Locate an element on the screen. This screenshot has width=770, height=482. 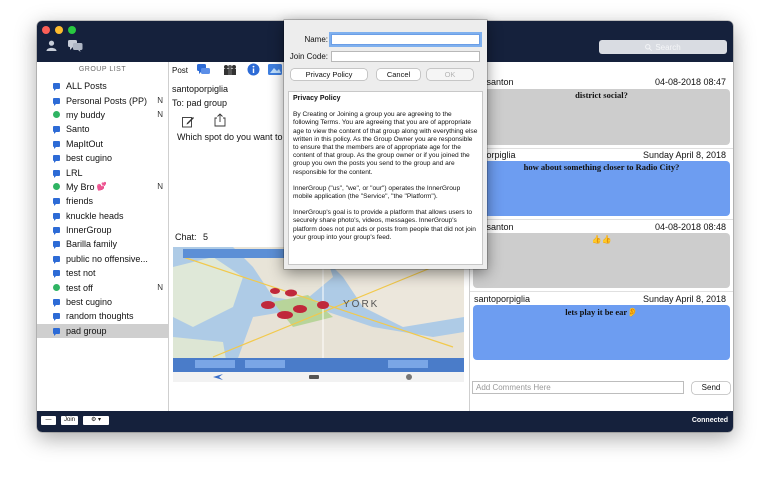
sidebar-item: my buddy N is located at coordinates (102, 115).